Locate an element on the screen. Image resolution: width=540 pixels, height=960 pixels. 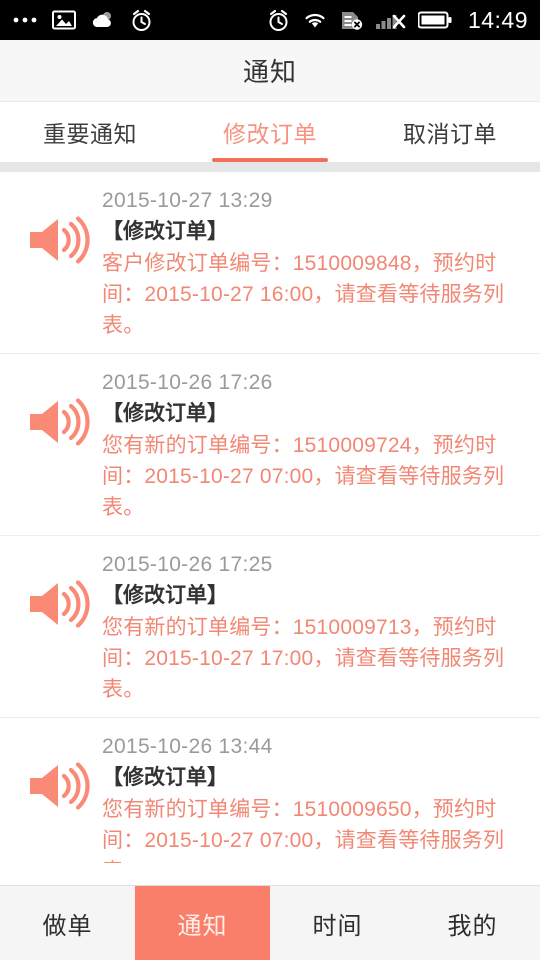
nav-item-notifications: 通知 is located at coordinates (202, 923).